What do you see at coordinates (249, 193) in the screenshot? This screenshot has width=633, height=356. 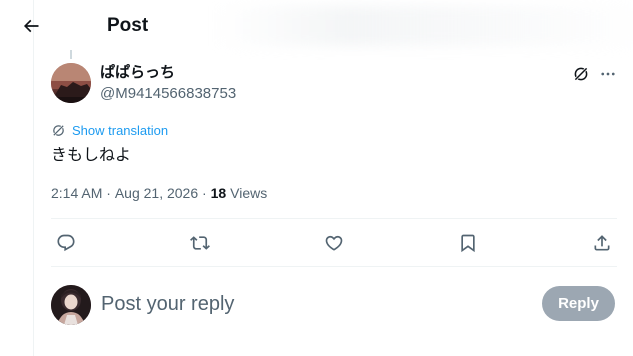 I see `views-label: Views` at bounding box center [249, 193].